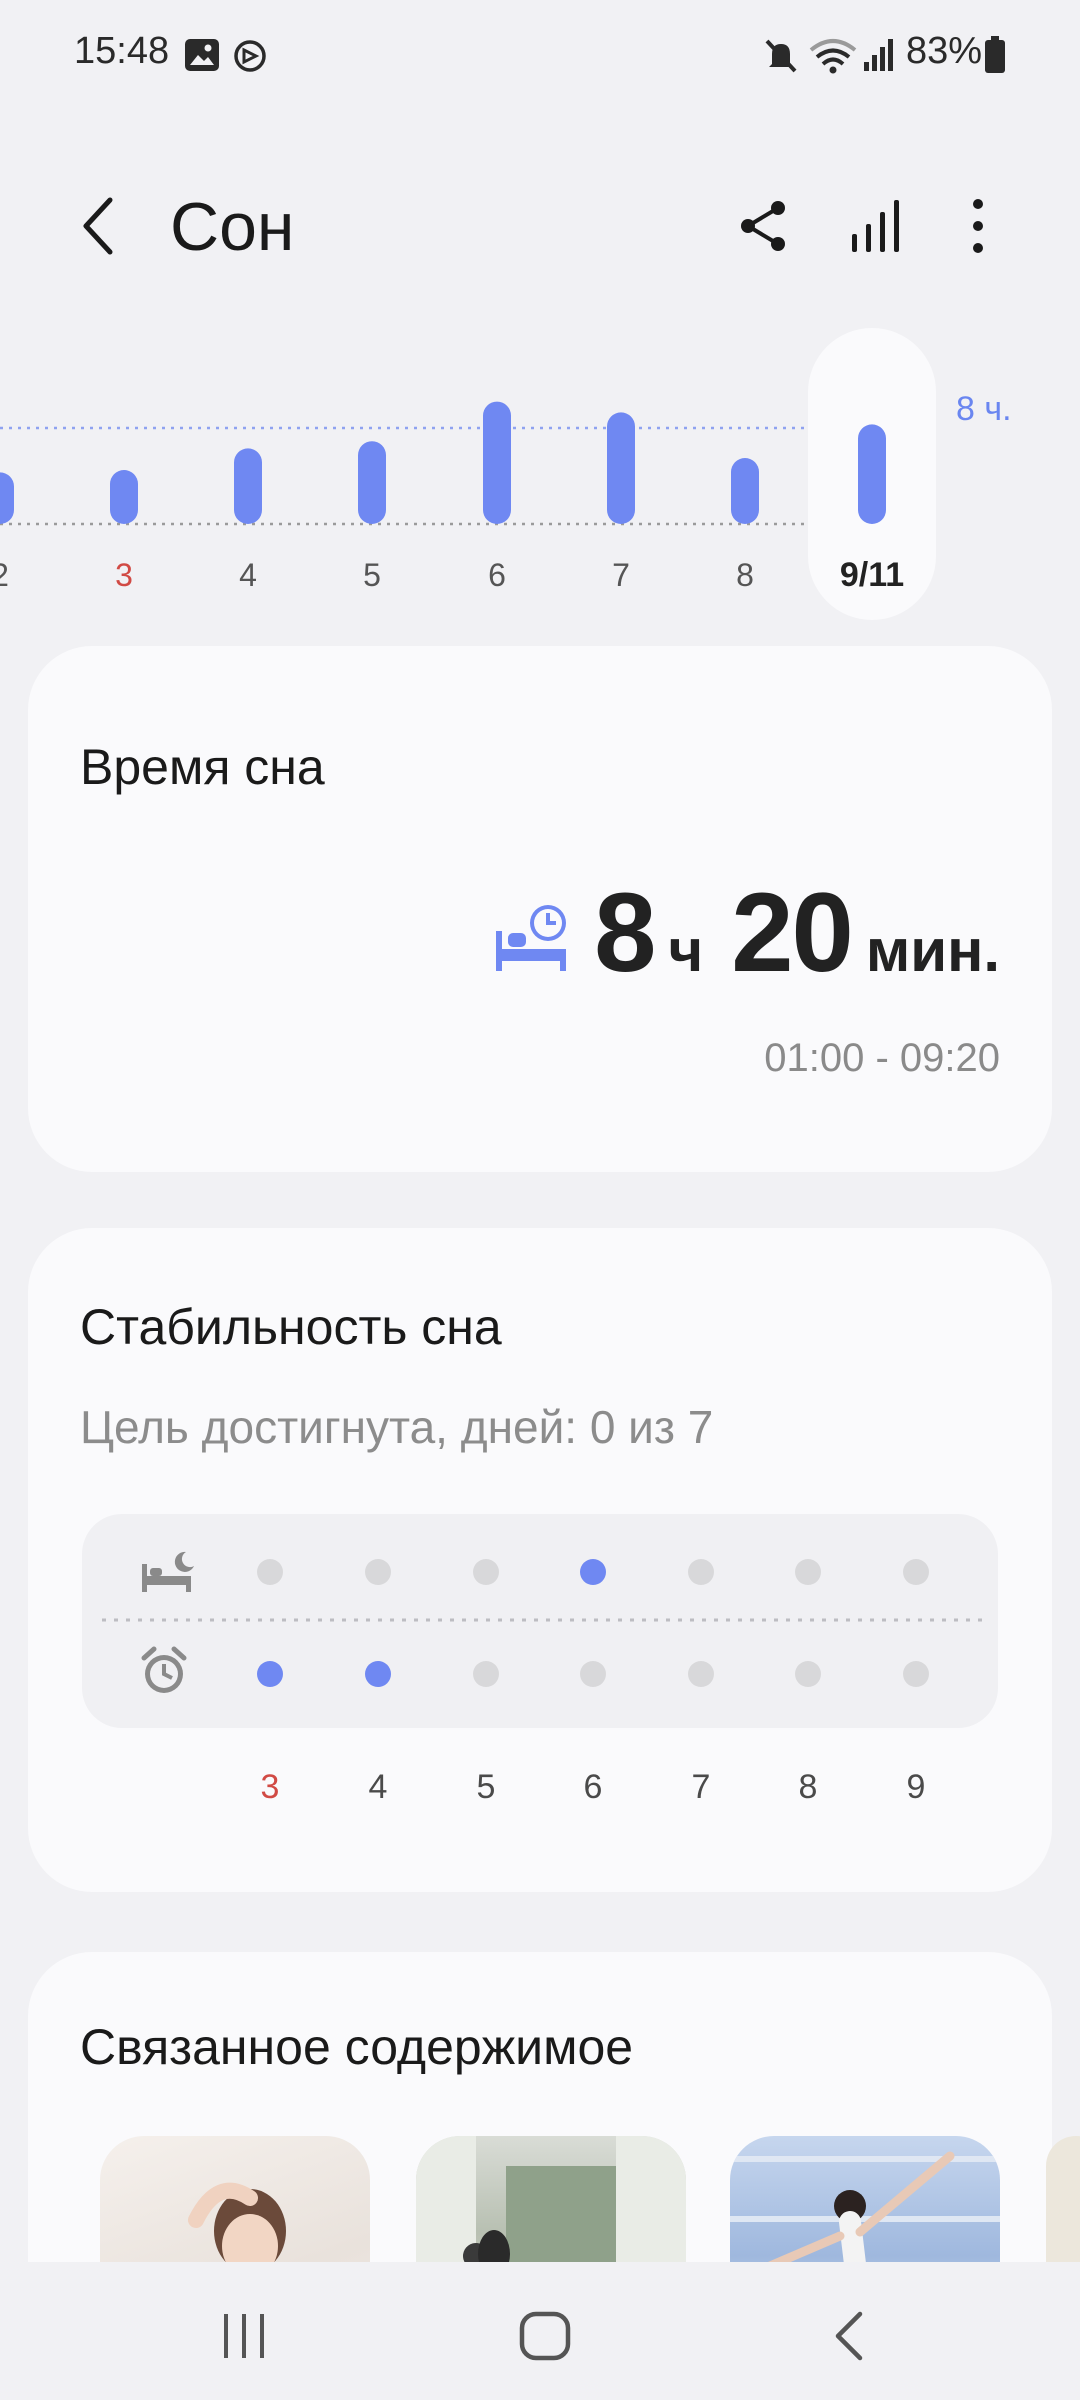 Image resolution: width=1080 pixels, height=2400 pixels. What do you see at coordinates (745, 575) in the screenshot?
I see `bar-day-label: 8` at bounding box center [745, 575].